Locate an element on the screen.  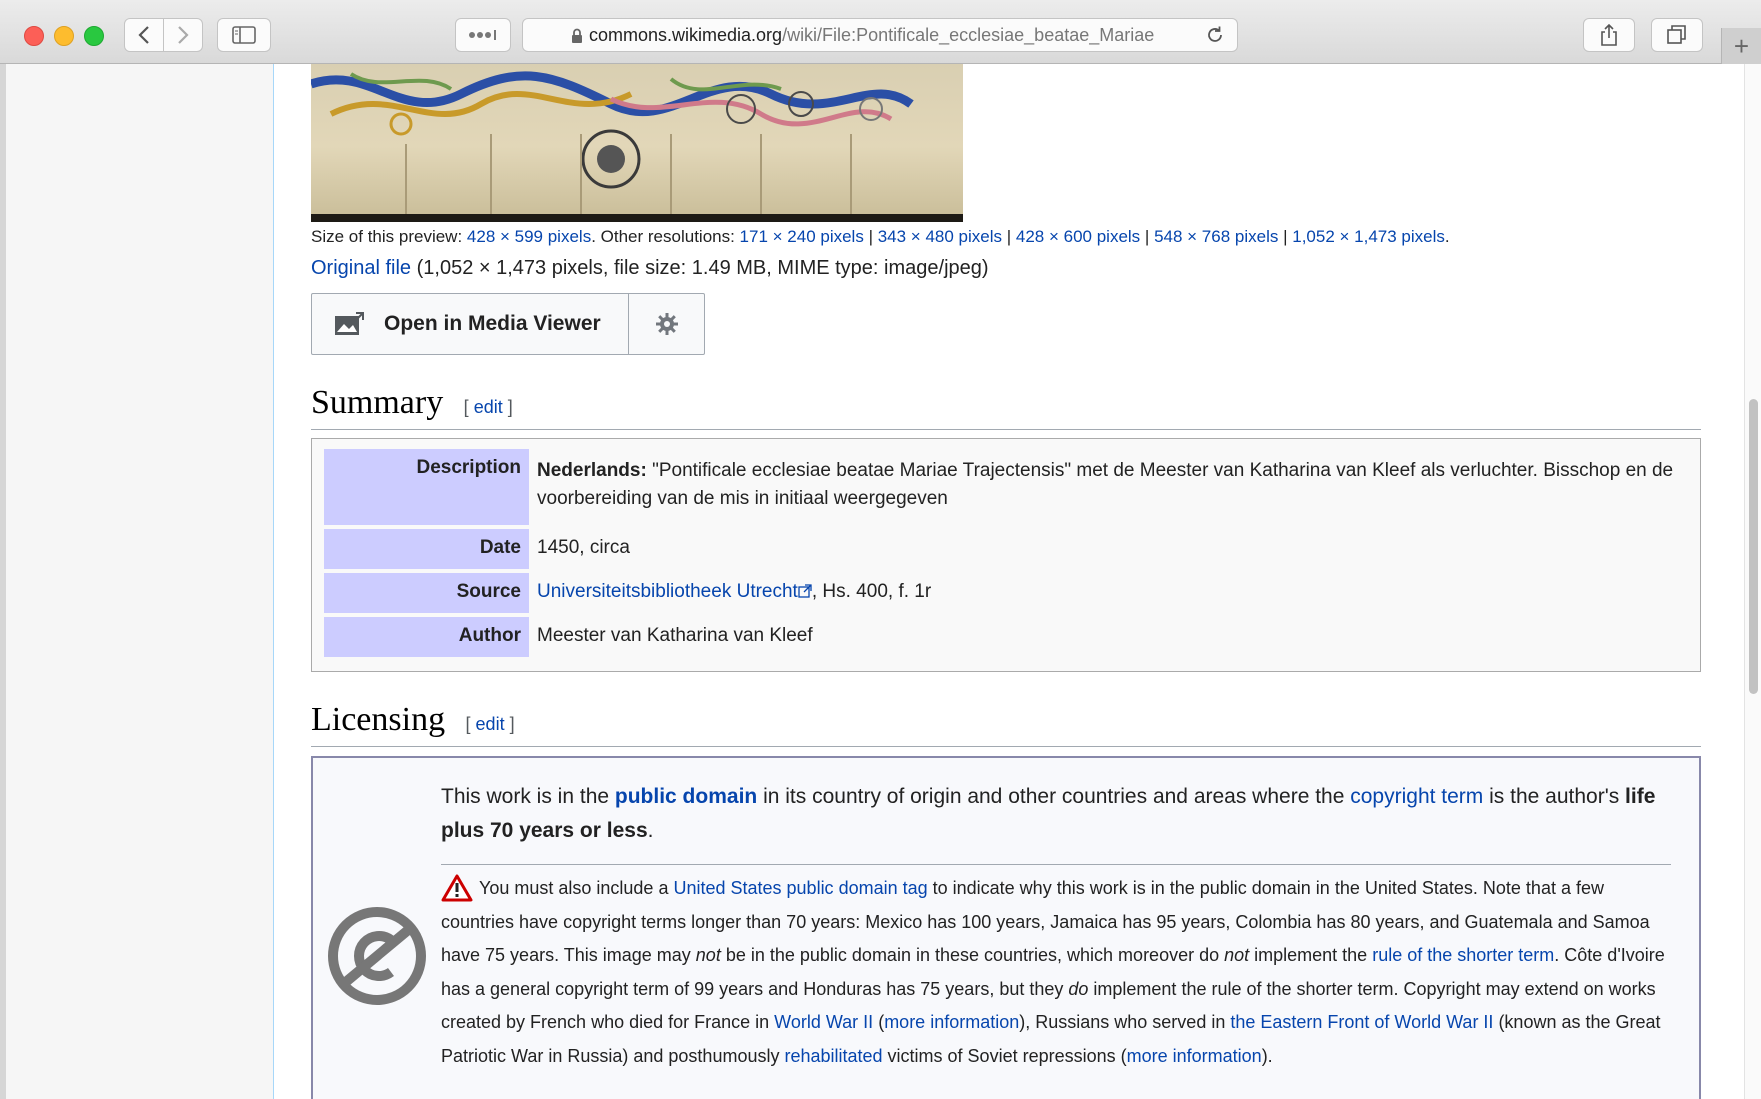
description-label: Description is located at coordinates (426, 487).